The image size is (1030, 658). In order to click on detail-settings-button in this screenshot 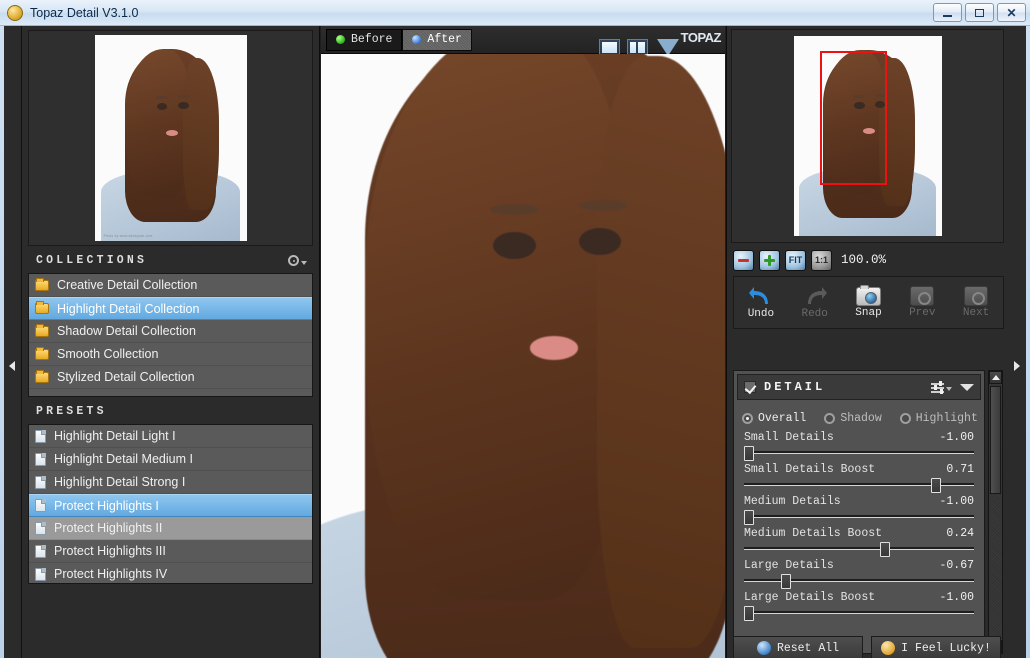, I will do `click(941, 387)`.